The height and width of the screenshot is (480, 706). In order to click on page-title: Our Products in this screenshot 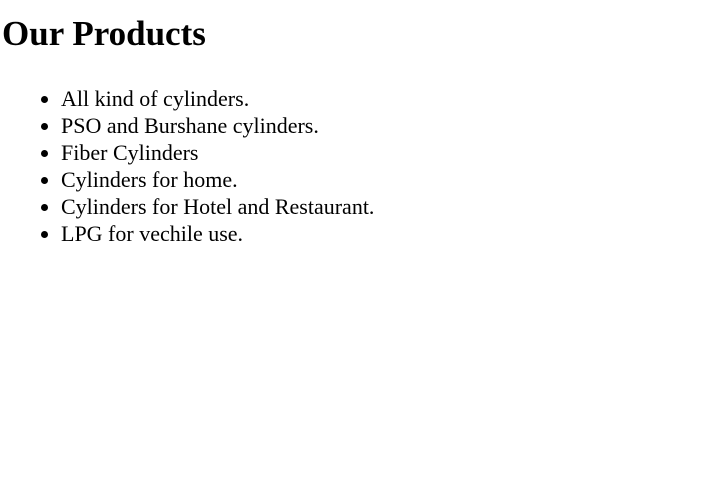, I will do `click(104, 33)`.